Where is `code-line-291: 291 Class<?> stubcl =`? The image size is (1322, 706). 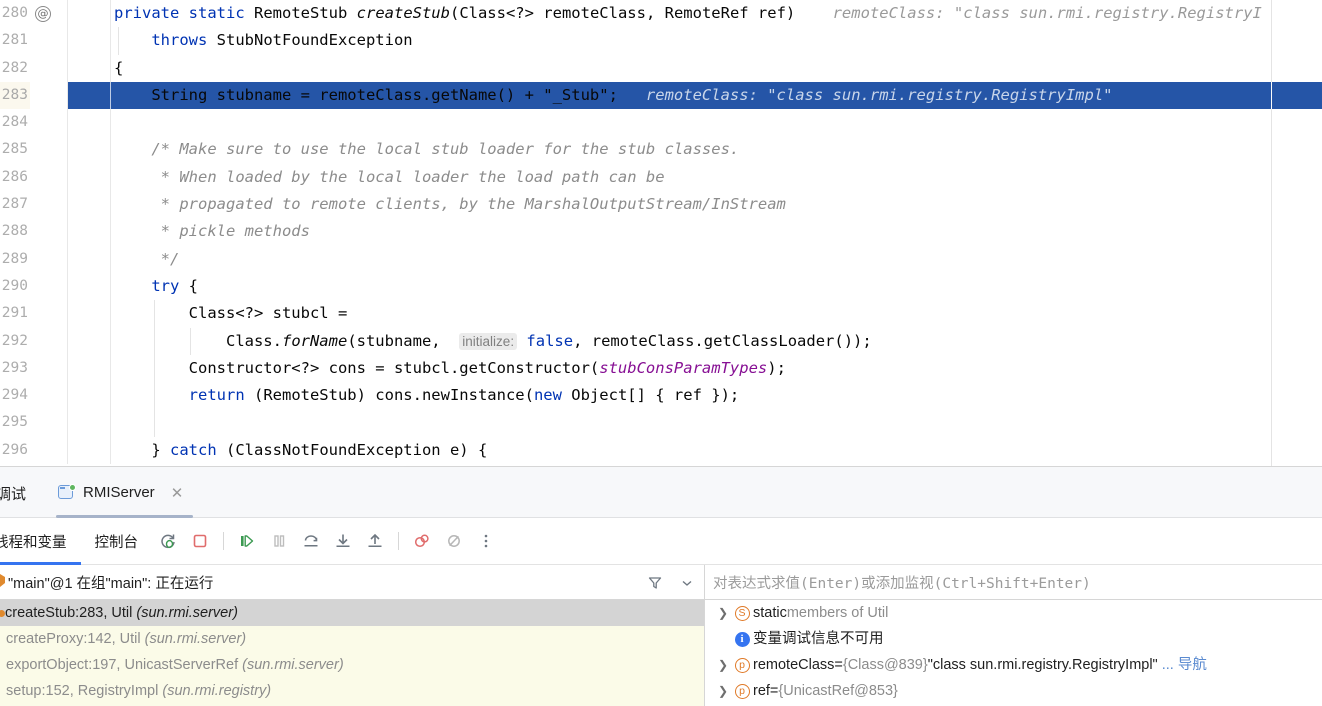 code-line-291: 291 Class<?> stubcl = is located at coordinates (661, 314).